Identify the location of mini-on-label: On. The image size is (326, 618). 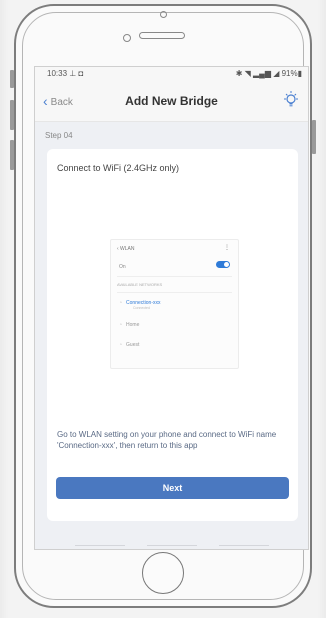
(122, 267).